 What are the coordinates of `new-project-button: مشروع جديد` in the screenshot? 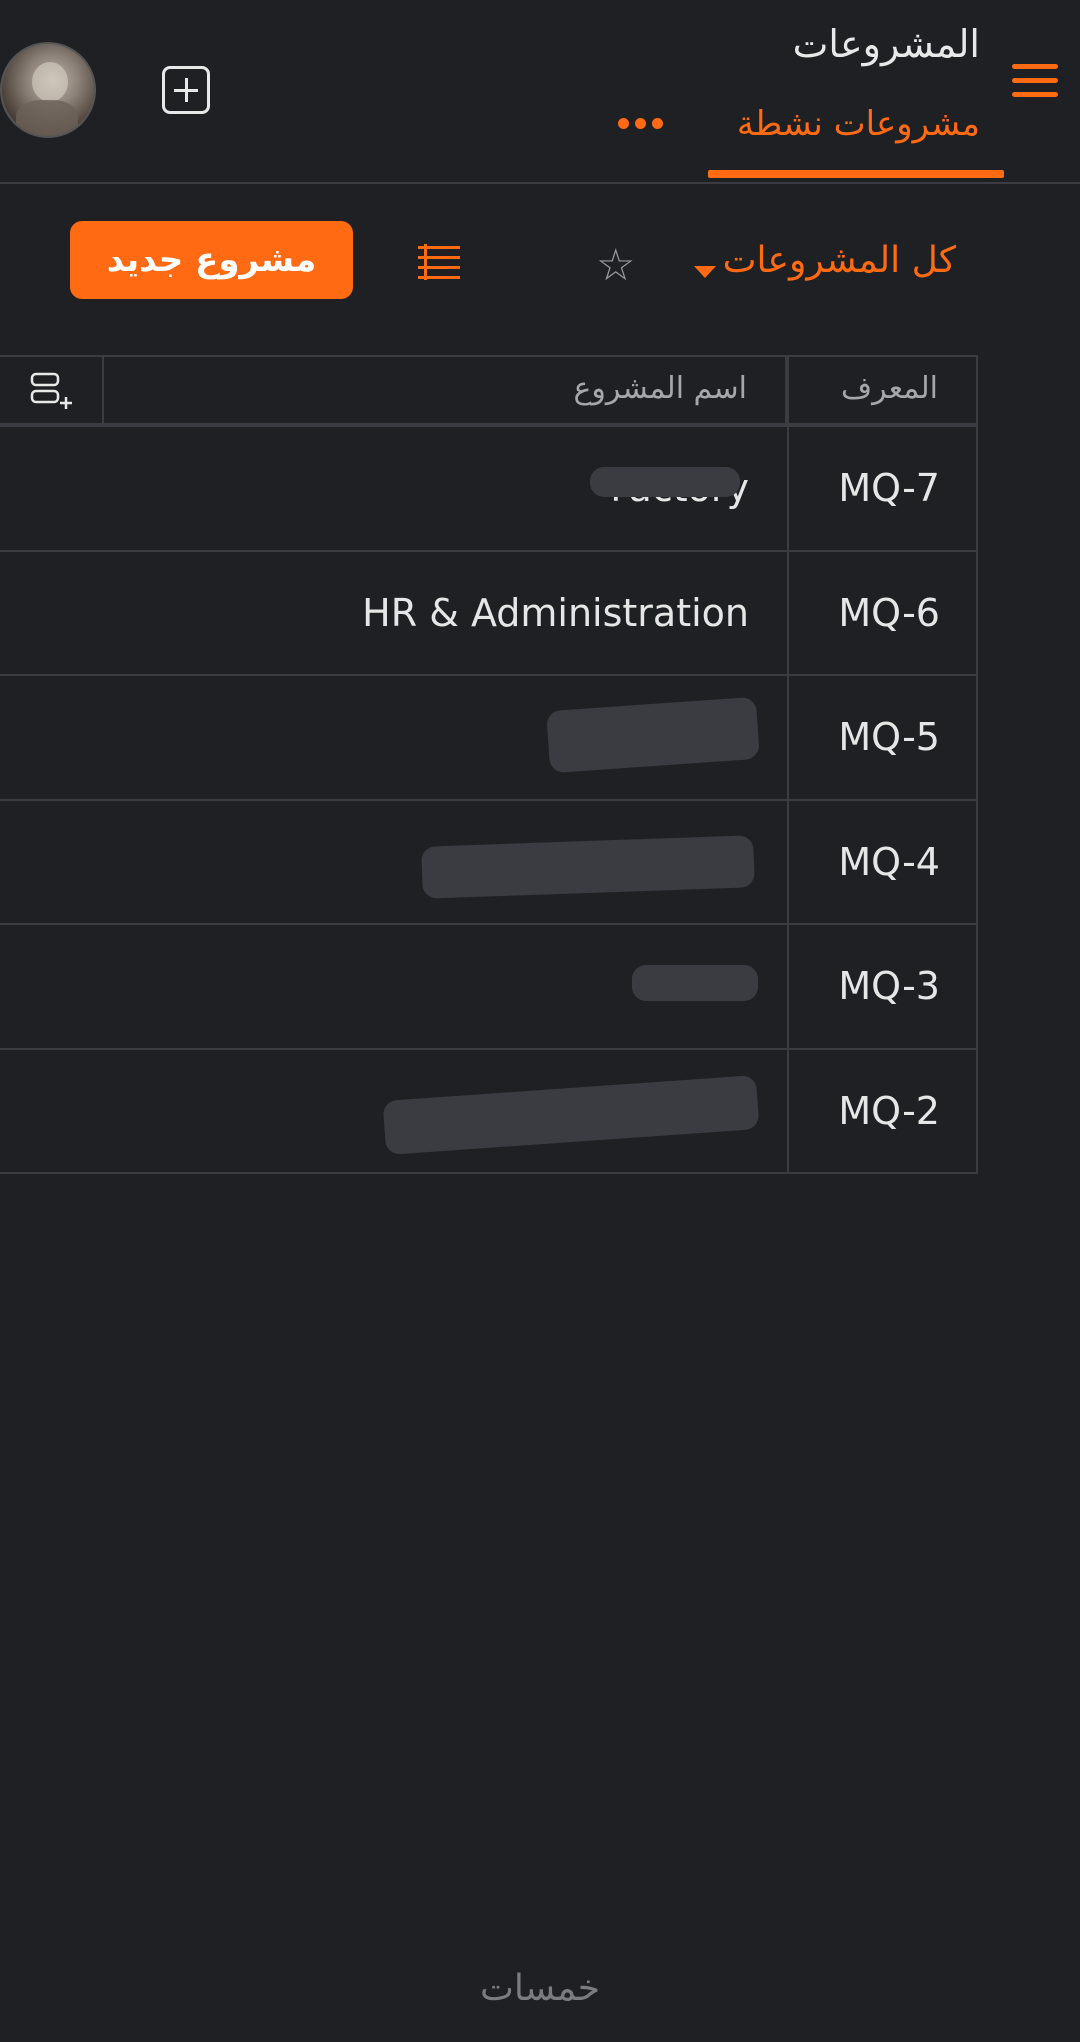 It's located at (211, 260).